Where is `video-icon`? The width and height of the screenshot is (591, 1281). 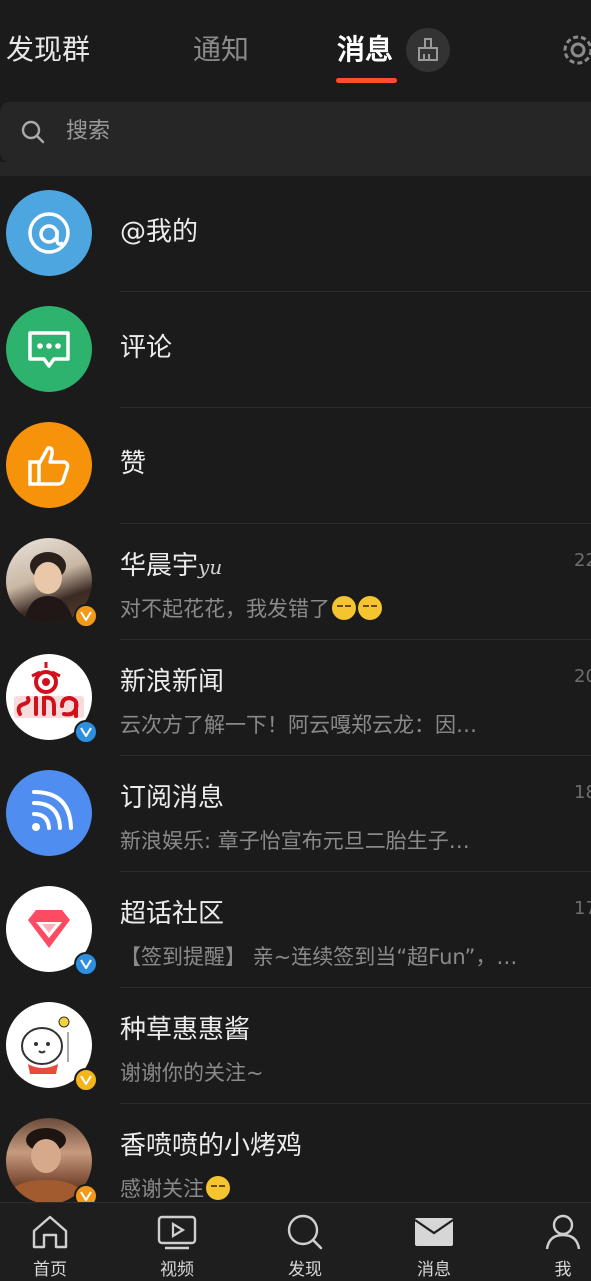 video-icon is located at coordinates (177, 1232).